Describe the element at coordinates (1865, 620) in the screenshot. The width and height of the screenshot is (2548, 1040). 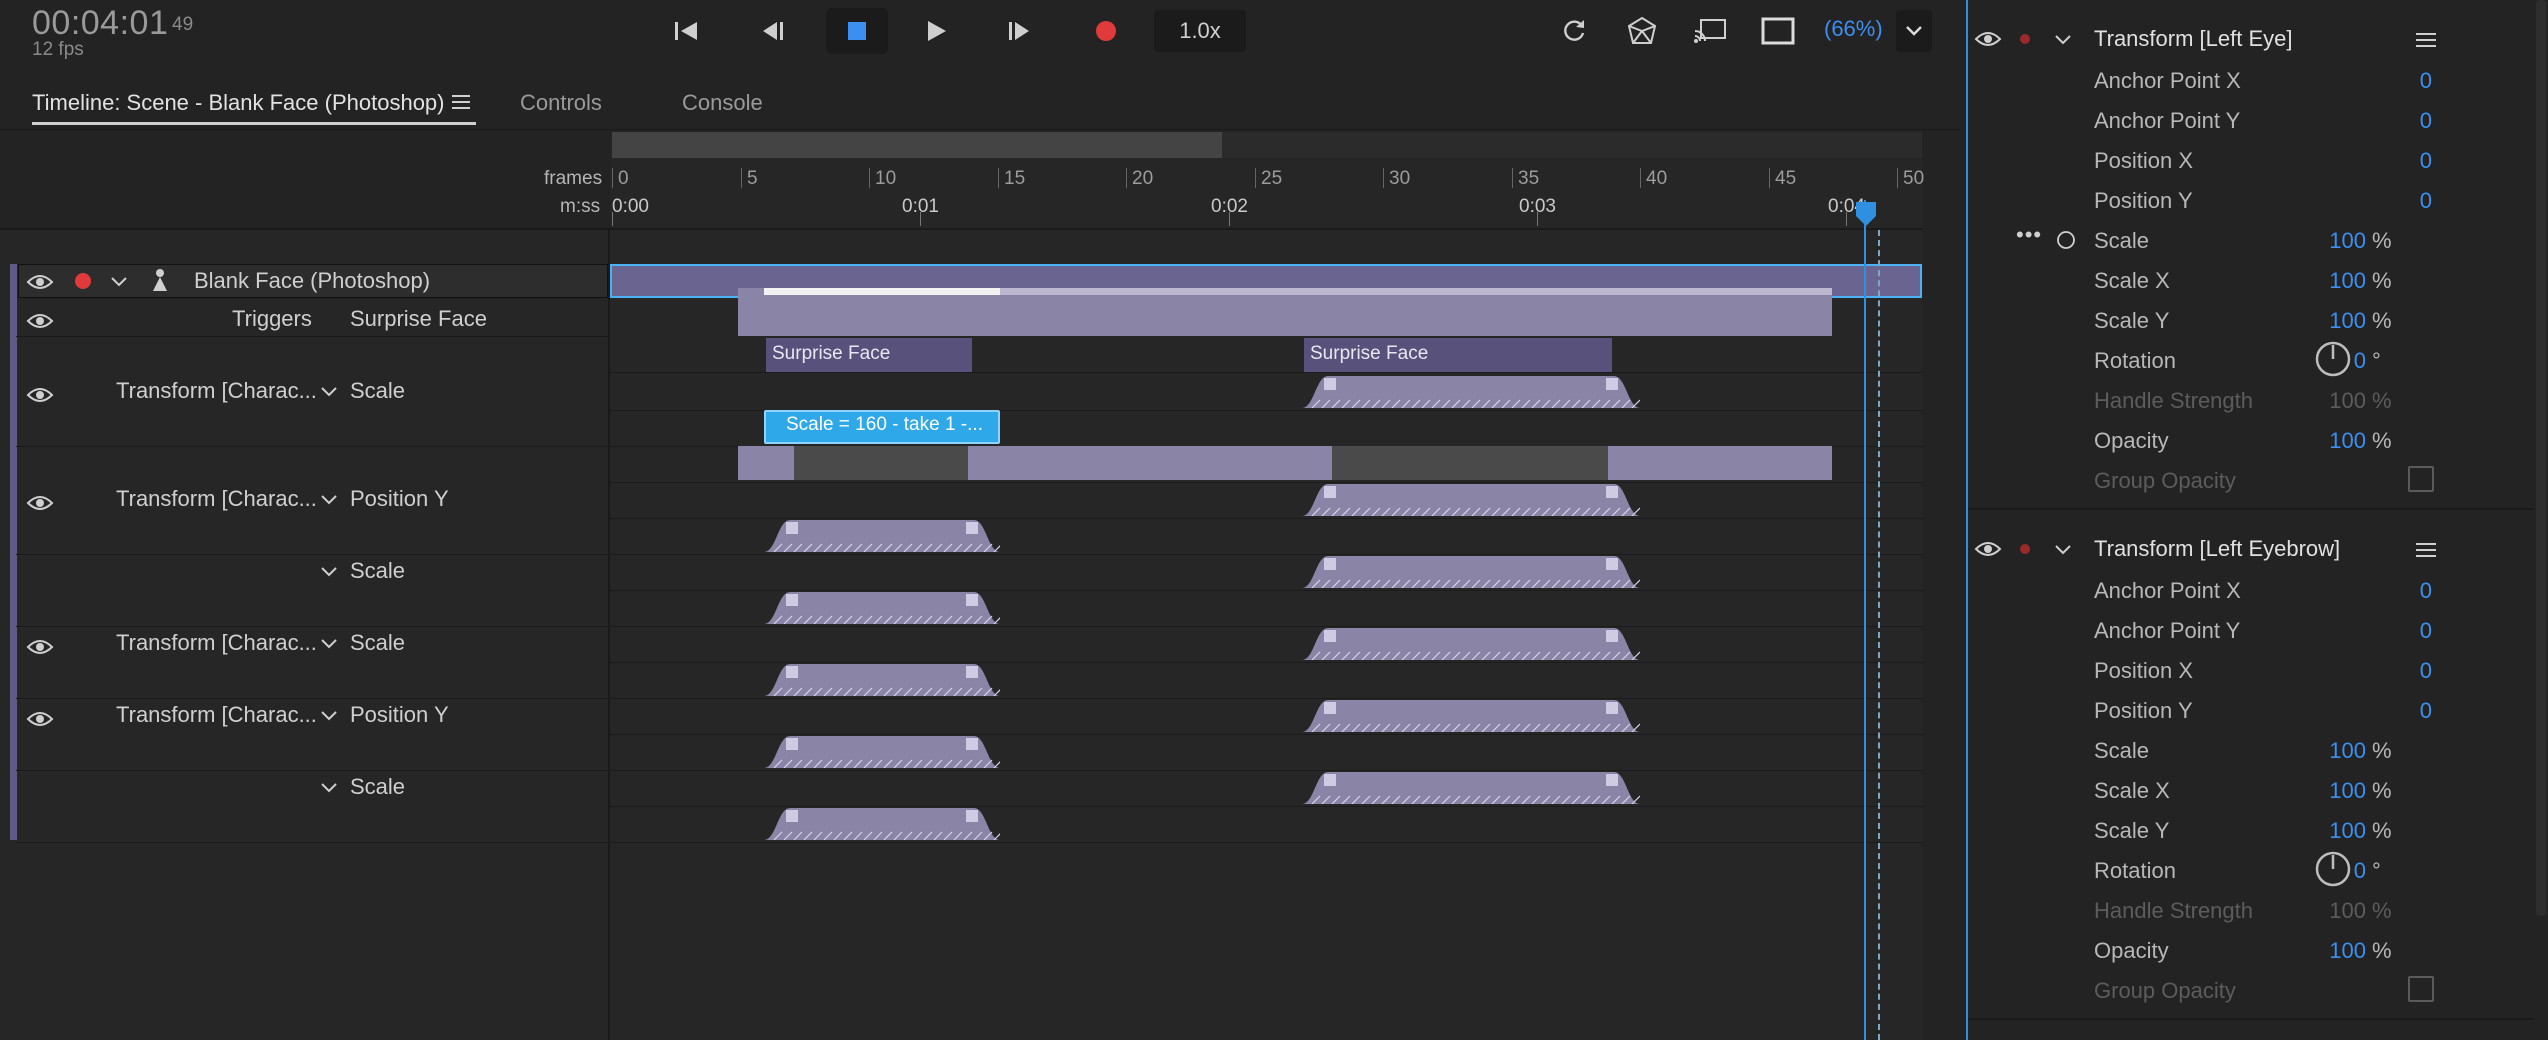
I see `playhead-line` at that location.